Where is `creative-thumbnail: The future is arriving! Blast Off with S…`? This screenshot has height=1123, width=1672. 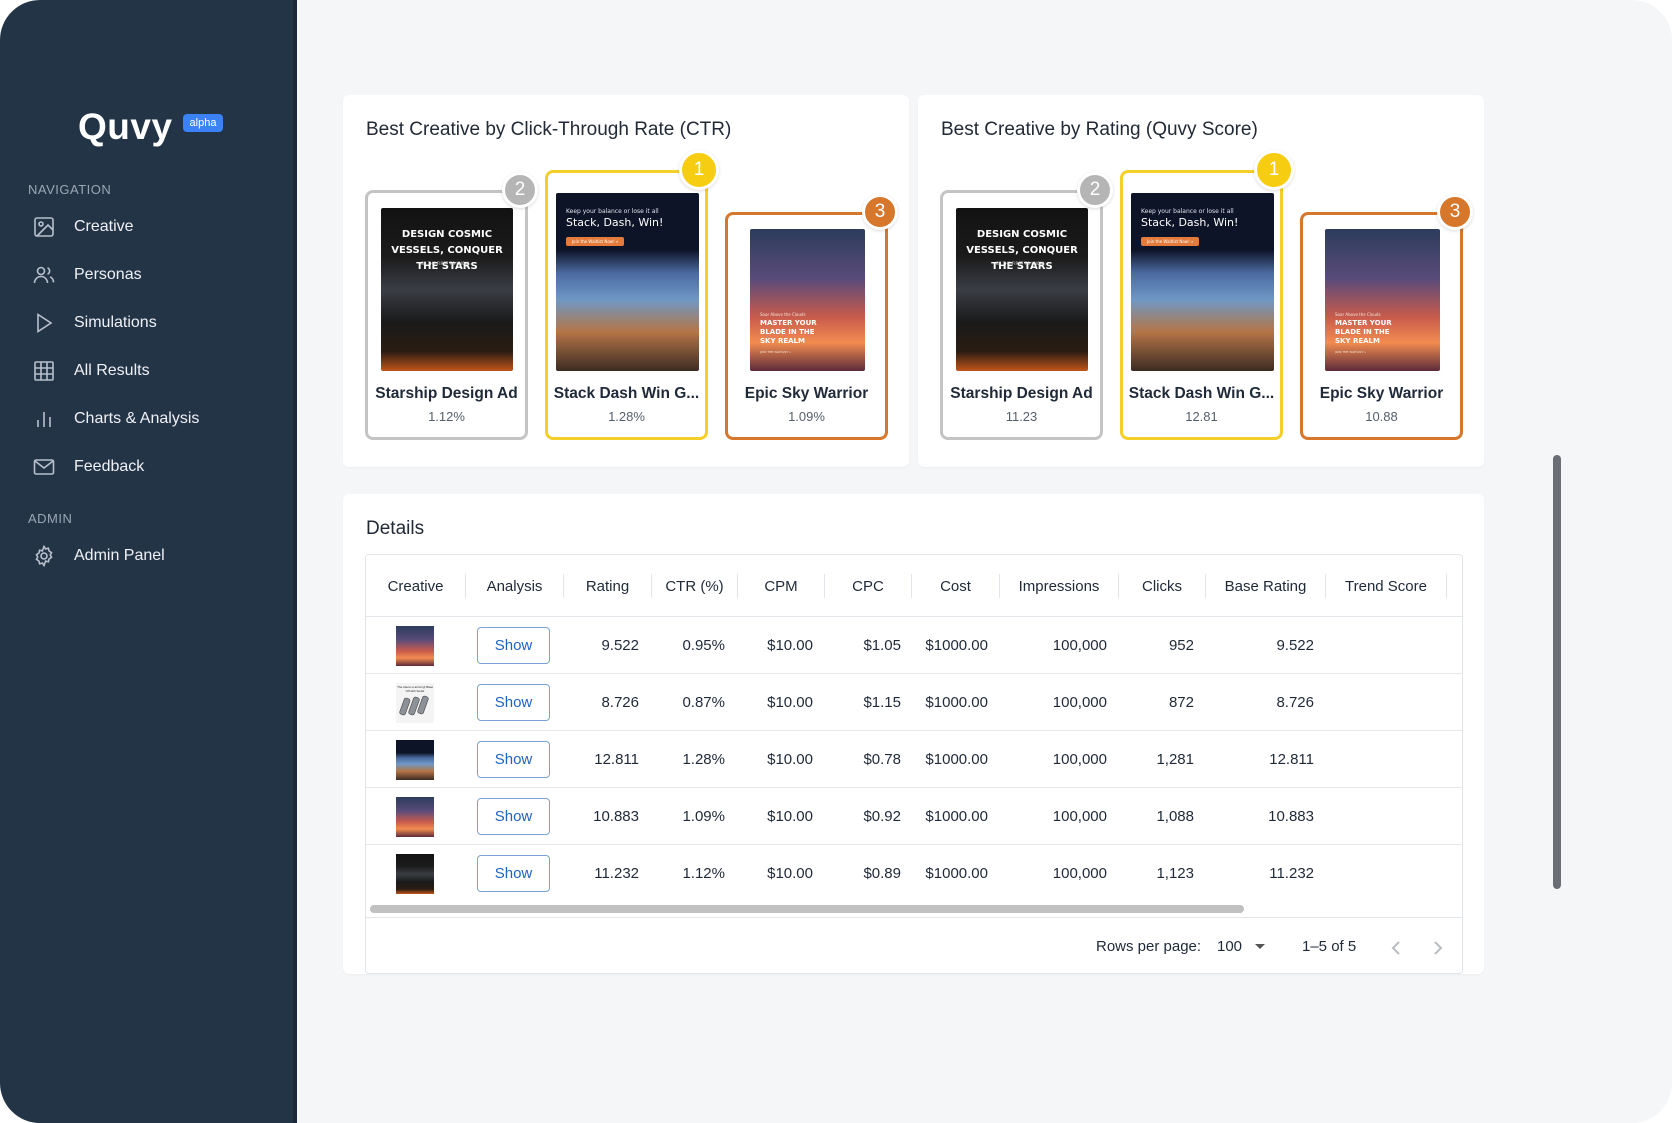 creative-thumbnail: The future is arriving! Blast Off with S… is located at coordinates (415, 703).